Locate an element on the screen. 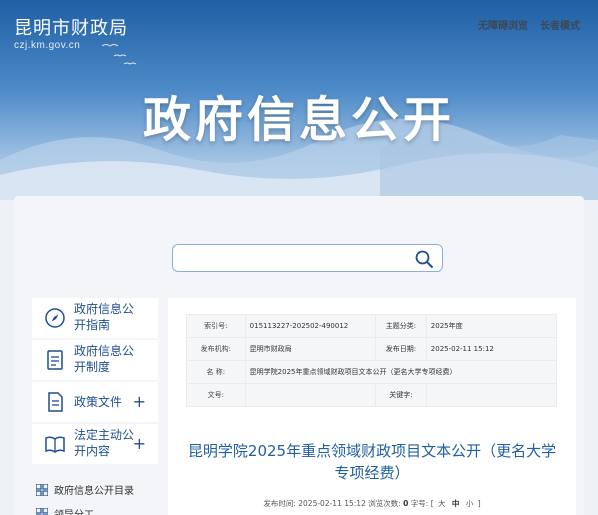  bracket-open: [ is located at coordinates (432, 503).